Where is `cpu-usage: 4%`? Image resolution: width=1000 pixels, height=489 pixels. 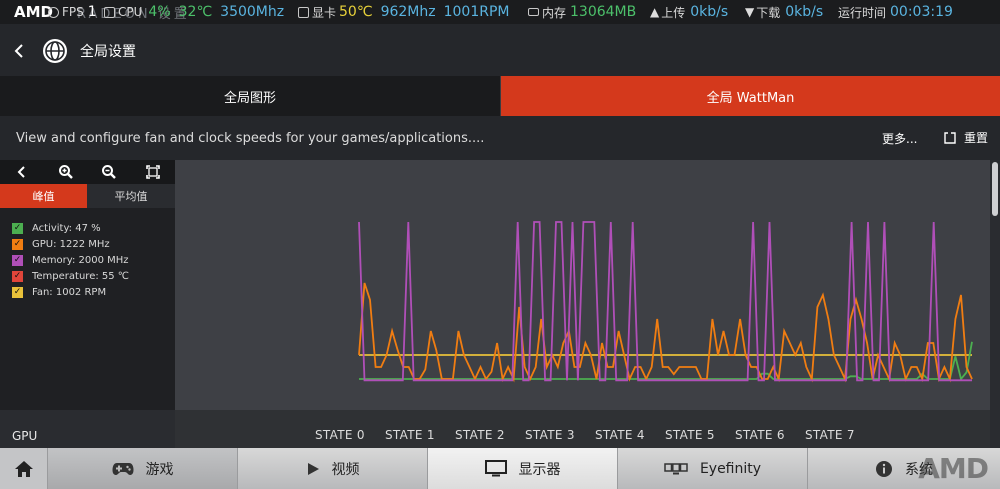 cpu-usage: 4% is located at coordinates (159, 12).